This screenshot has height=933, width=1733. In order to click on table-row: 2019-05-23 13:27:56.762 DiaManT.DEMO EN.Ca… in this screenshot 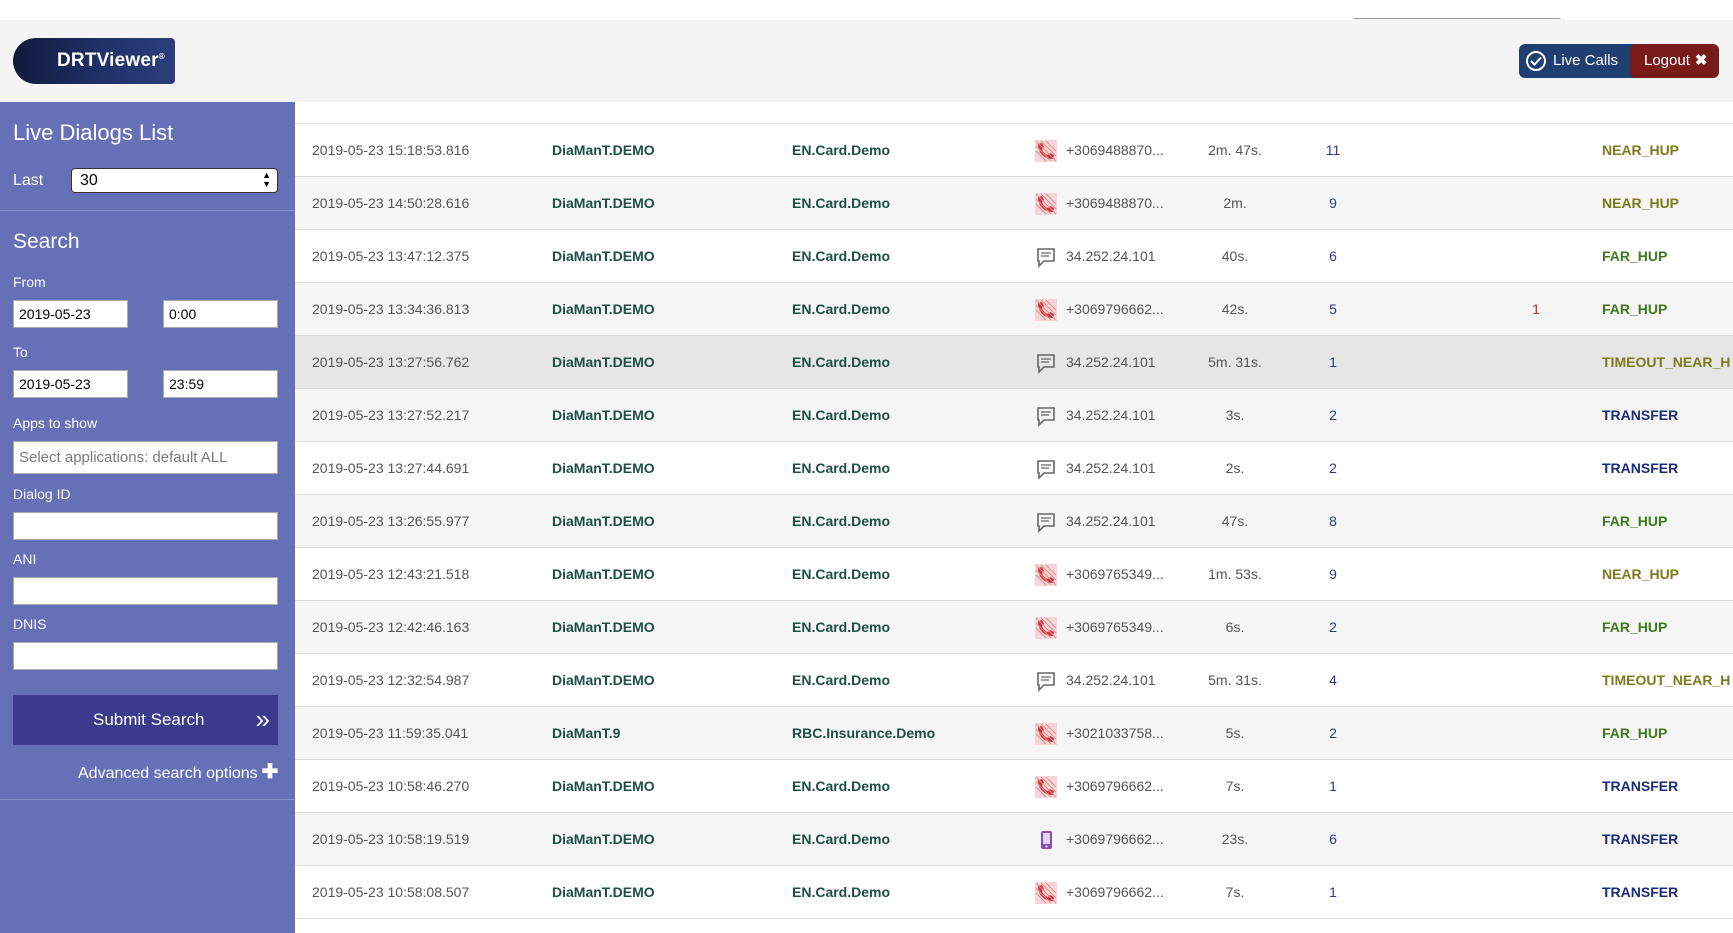, I will do `click(1014, 362)`.